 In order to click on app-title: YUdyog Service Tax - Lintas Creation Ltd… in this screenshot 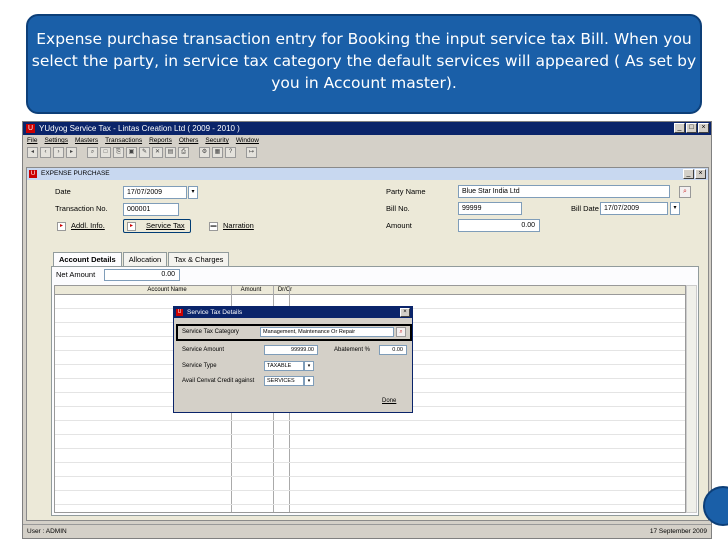, I will do `click(139, 128)`.